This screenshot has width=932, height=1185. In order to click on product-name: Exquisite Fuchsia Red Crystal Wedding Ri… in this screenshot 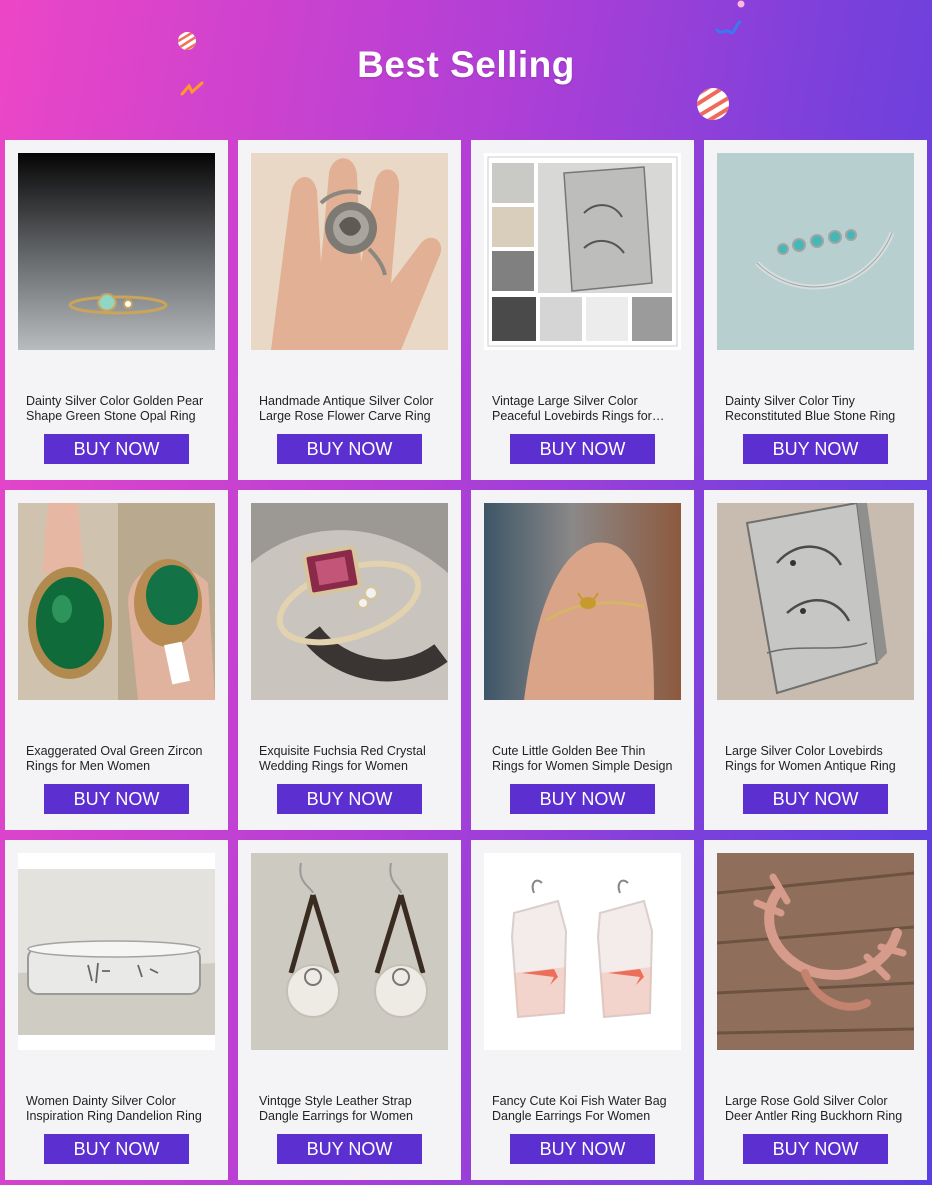, I will do `click(351, 759)`.